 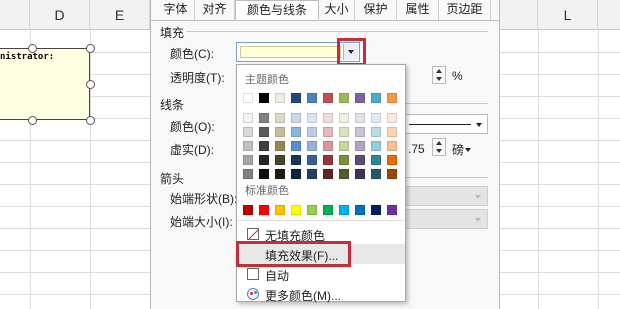 What do you see at coordinates (468, 150) in the screenshot?
I see `weight-unit-dropdown-icon` at bounding box center [468, 150].